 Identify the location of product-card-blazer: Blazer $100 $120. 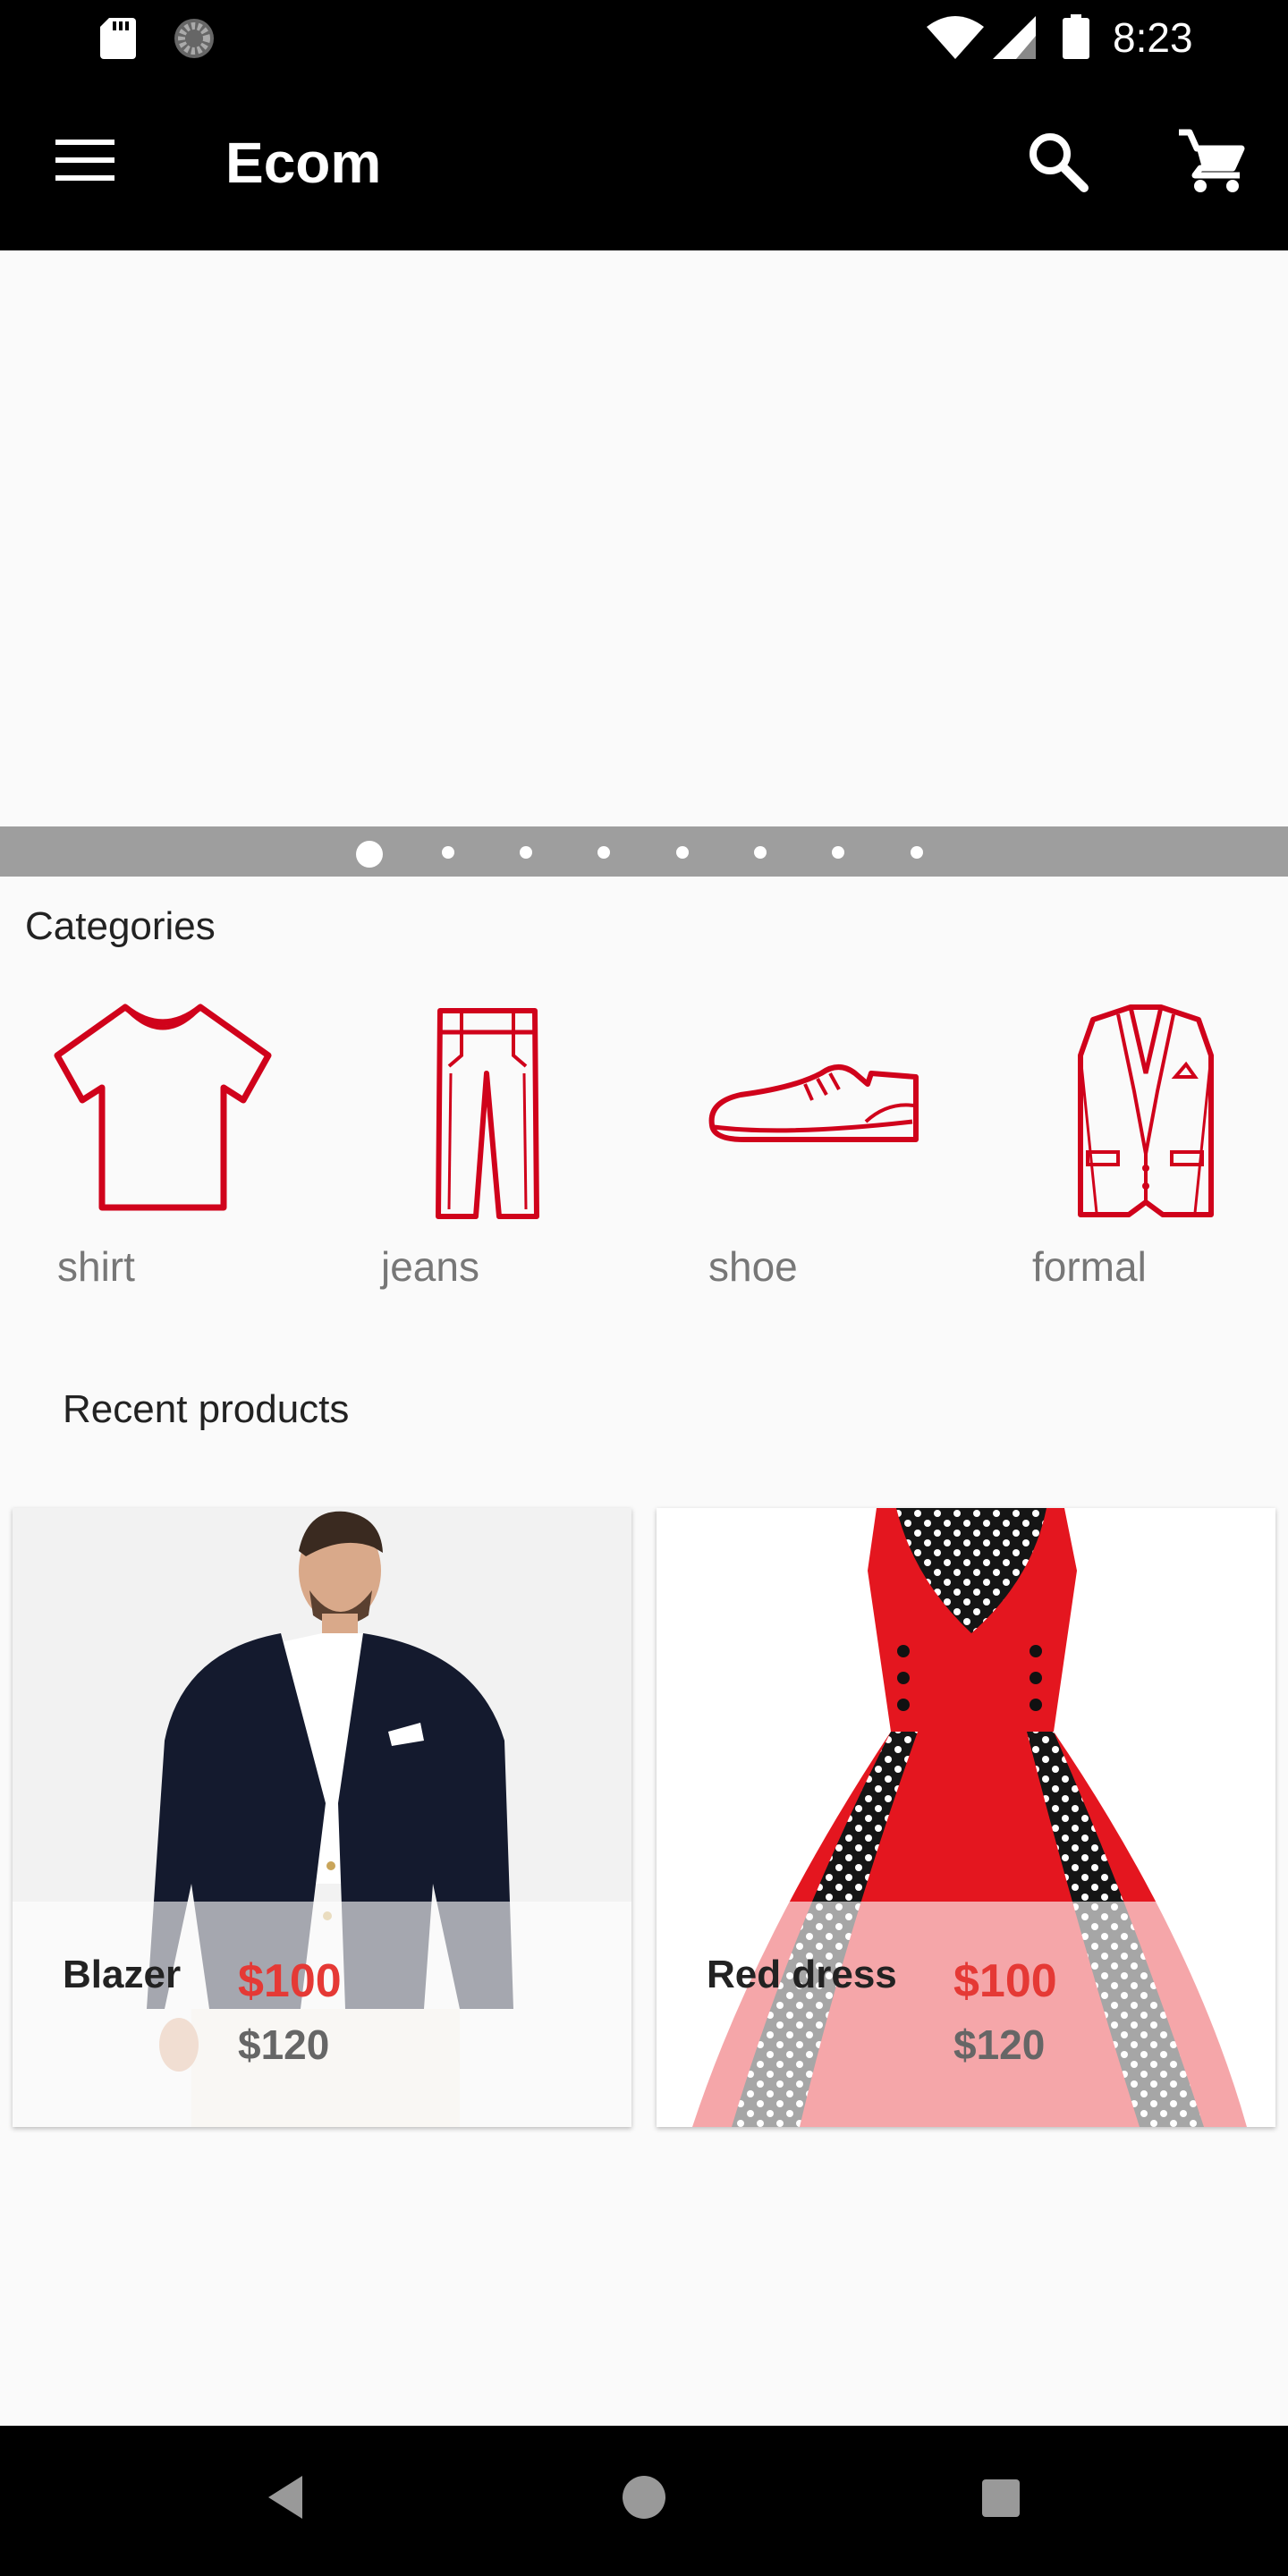
(322, 1817).